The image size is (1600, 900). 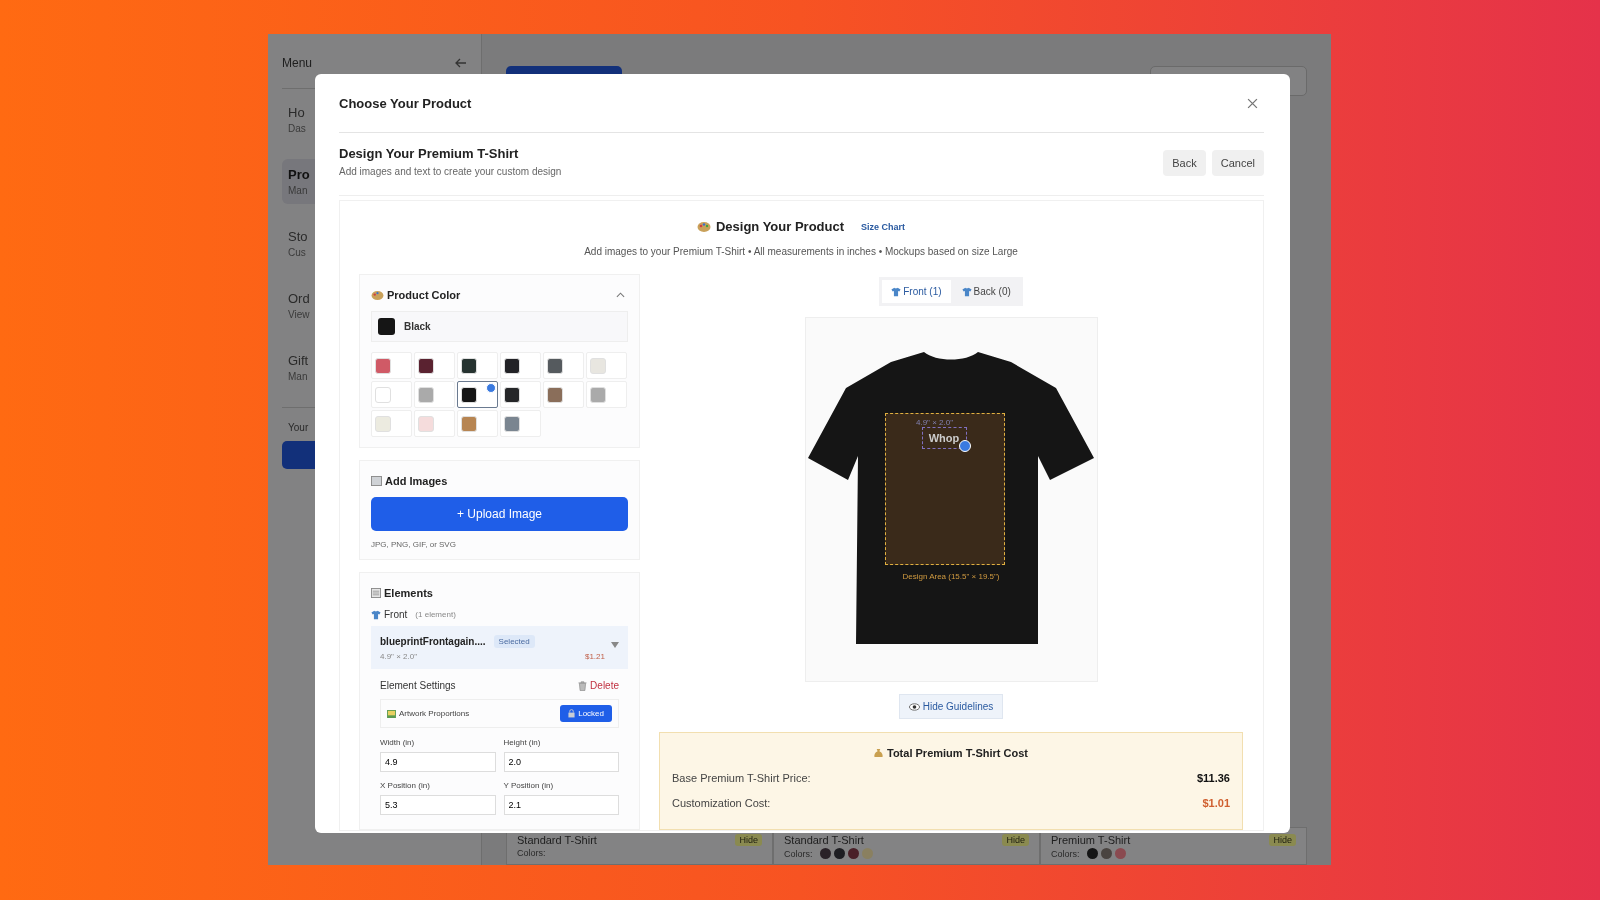 What do you see at coordinates (561, 762) in the screenshot?
I see `number-field: 2.0` at bounding box center [561, 762].